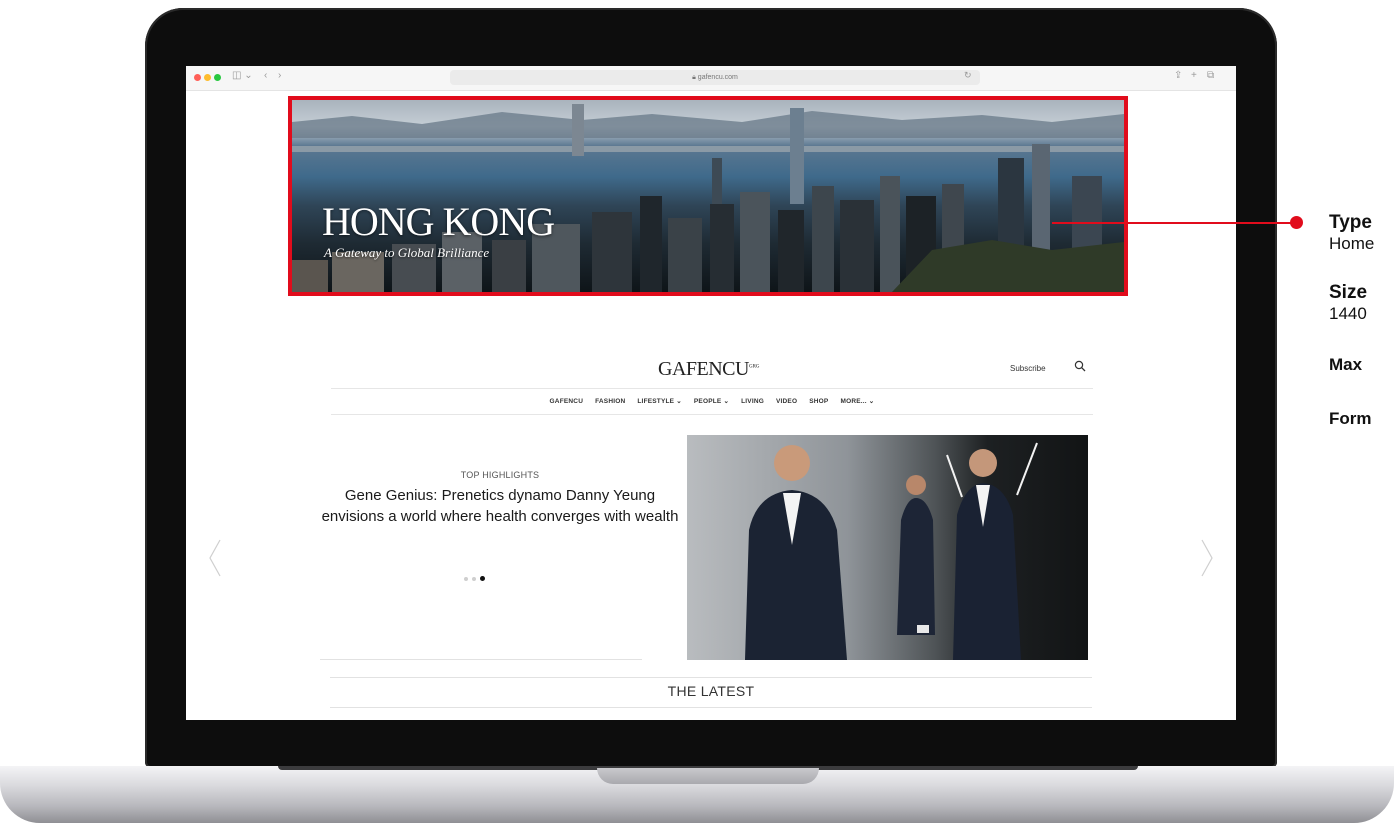 The height and width of the screenshot is (823, 1394). I want to click on hero-divider, so click(481, 659).